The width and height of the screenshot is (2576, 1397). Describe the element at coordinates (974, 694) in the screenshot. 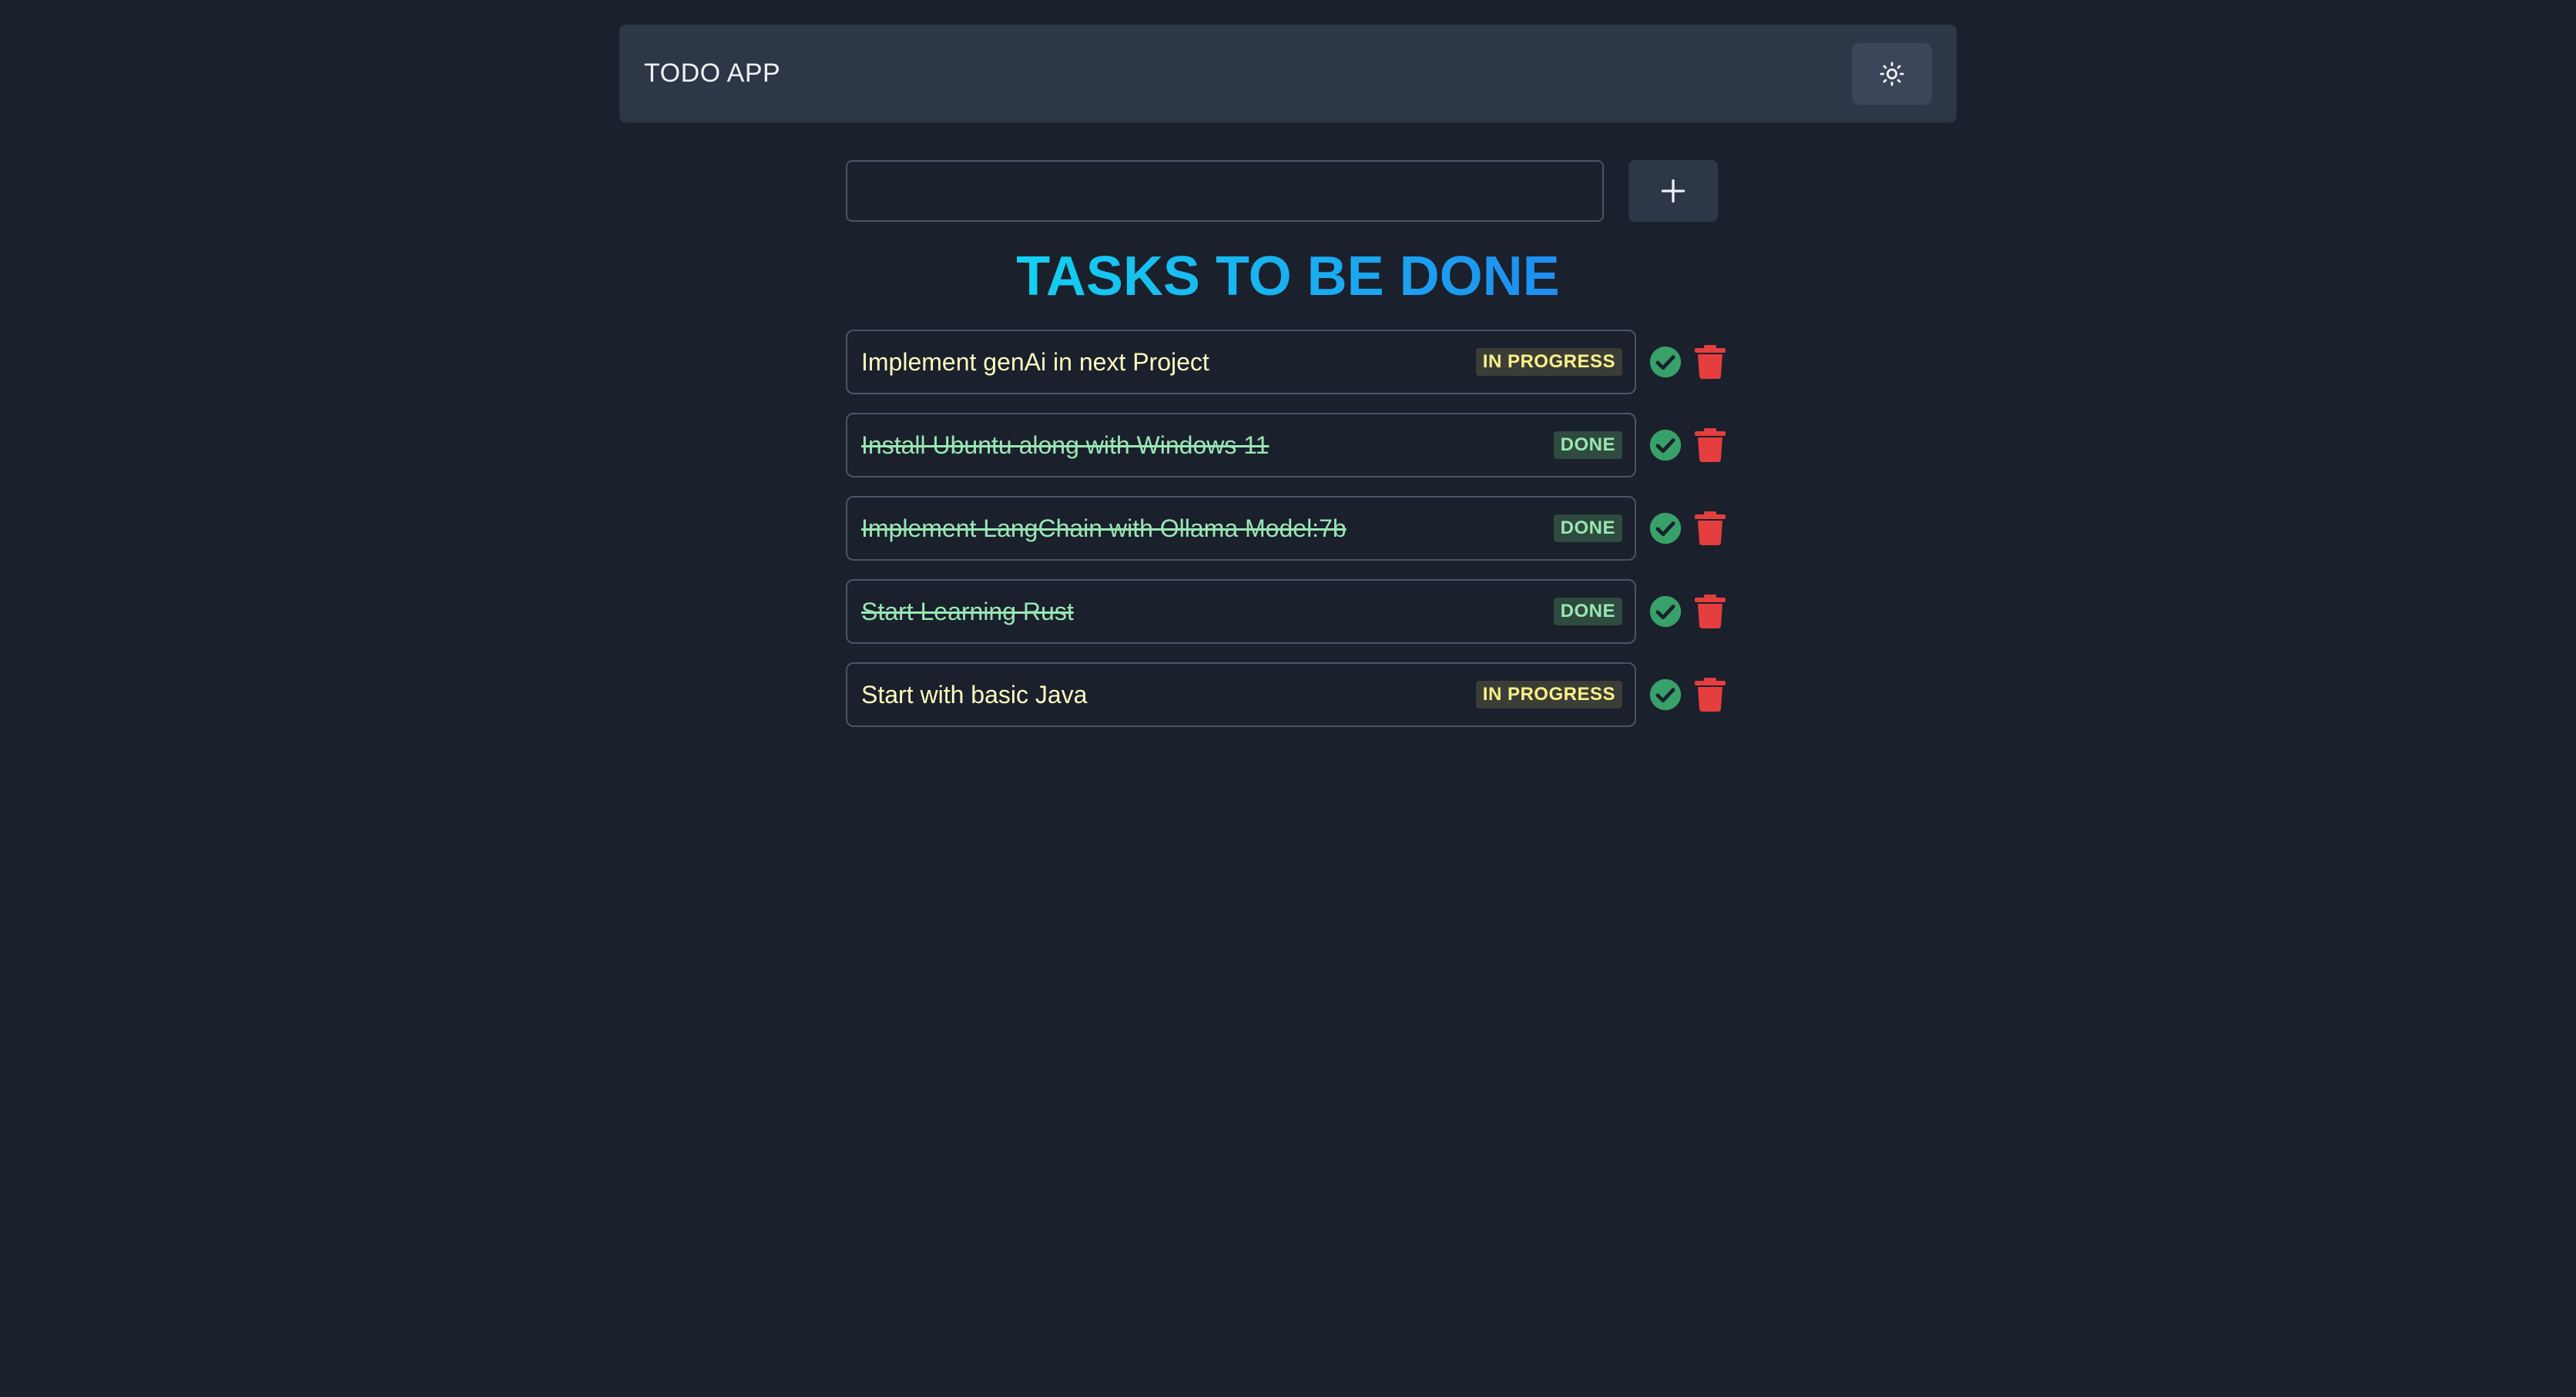

I see `task-text: Start with basic Java` at that location.